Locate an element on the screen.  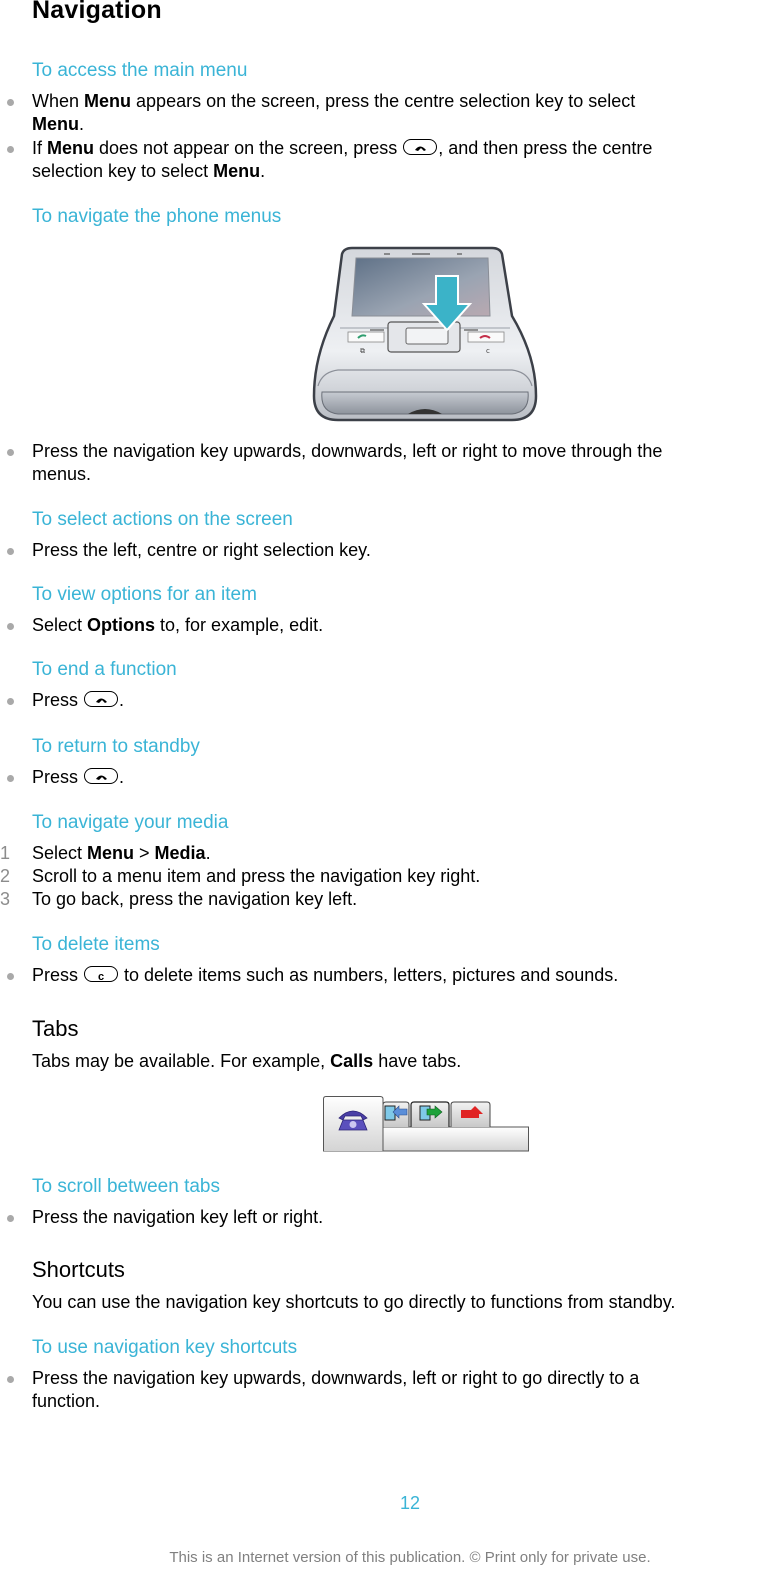
tab-received-calls is located at coordinates (396, 1114).